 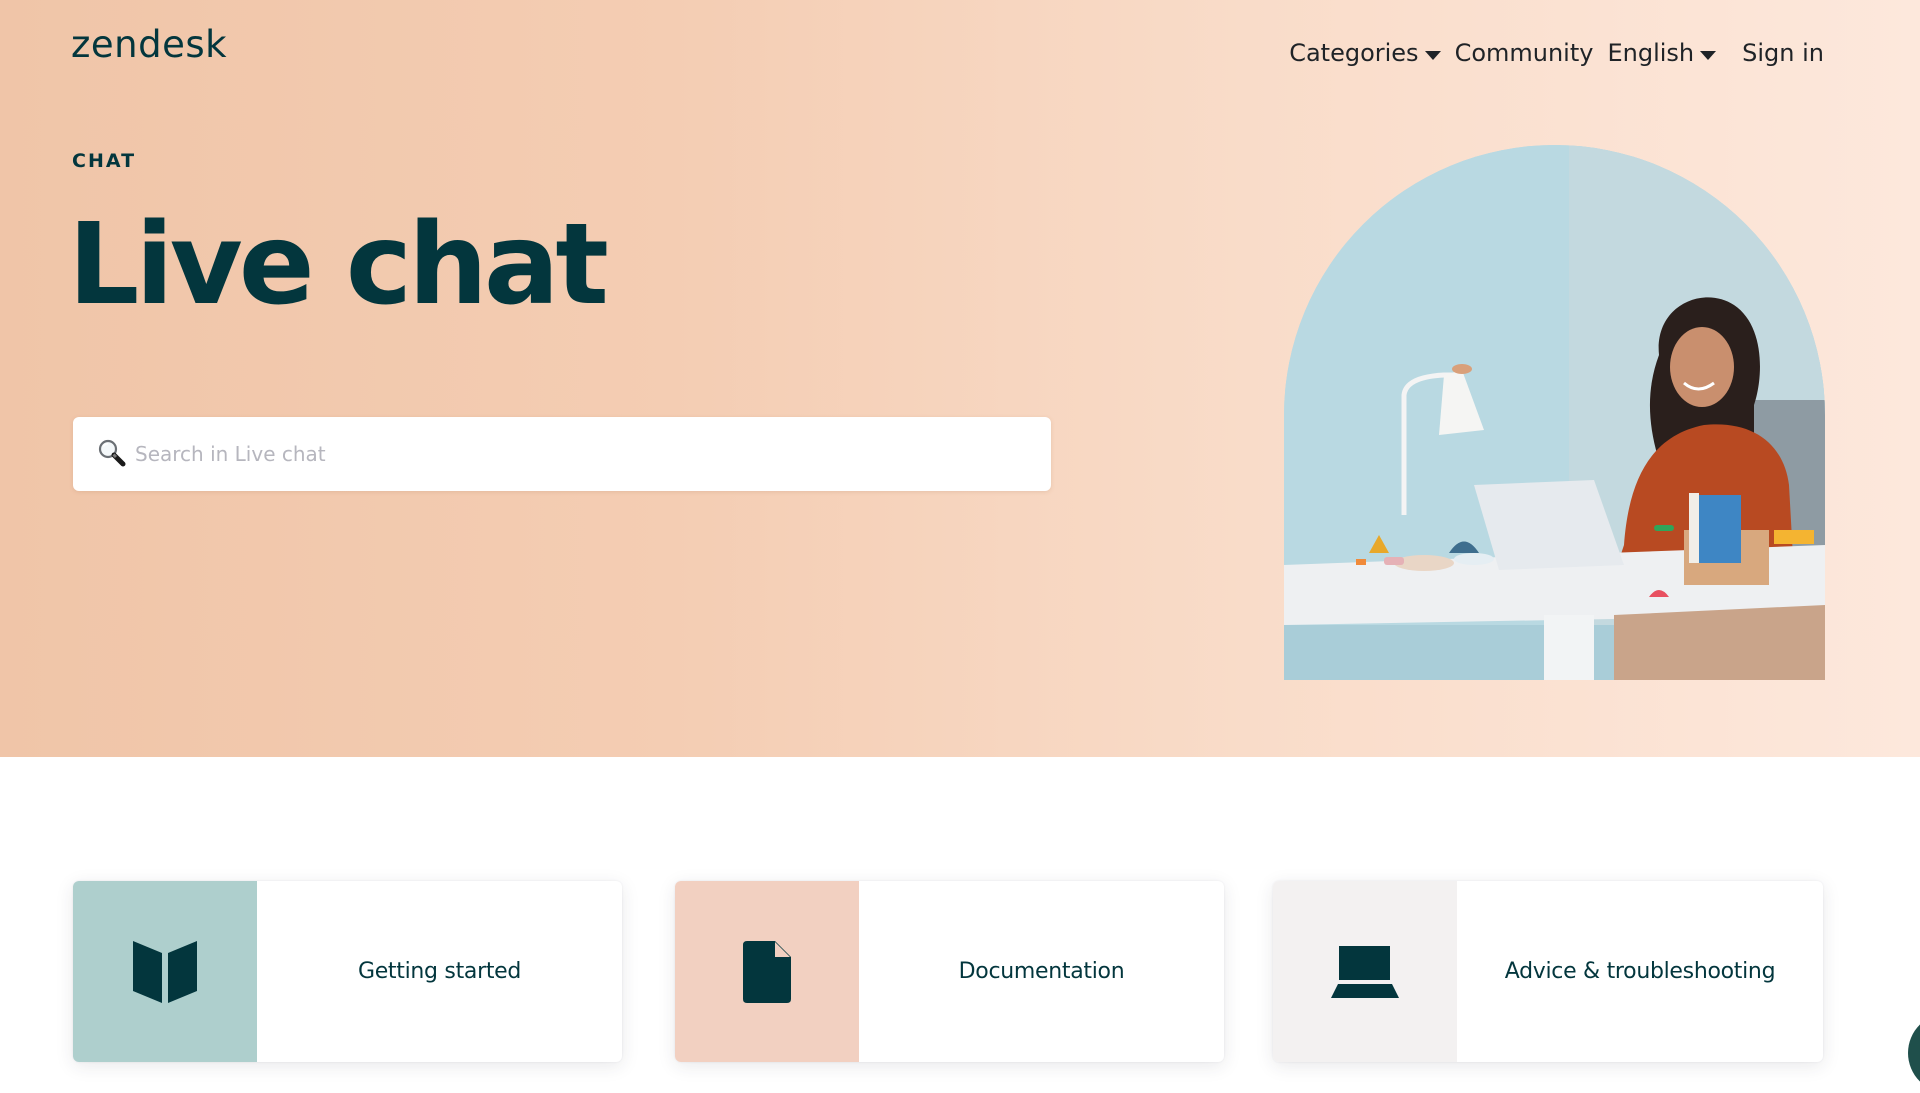 I want to click on hero-photo-illustration, so click(x=1554, y=412).